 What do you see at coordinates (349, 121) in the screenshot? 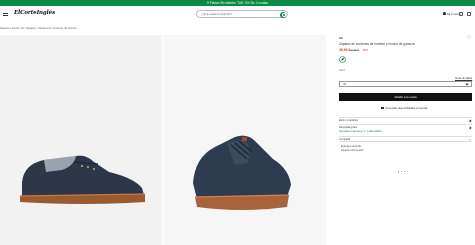
I see `accordion-label: Envío y cambios` at bounding box center [349, 121].